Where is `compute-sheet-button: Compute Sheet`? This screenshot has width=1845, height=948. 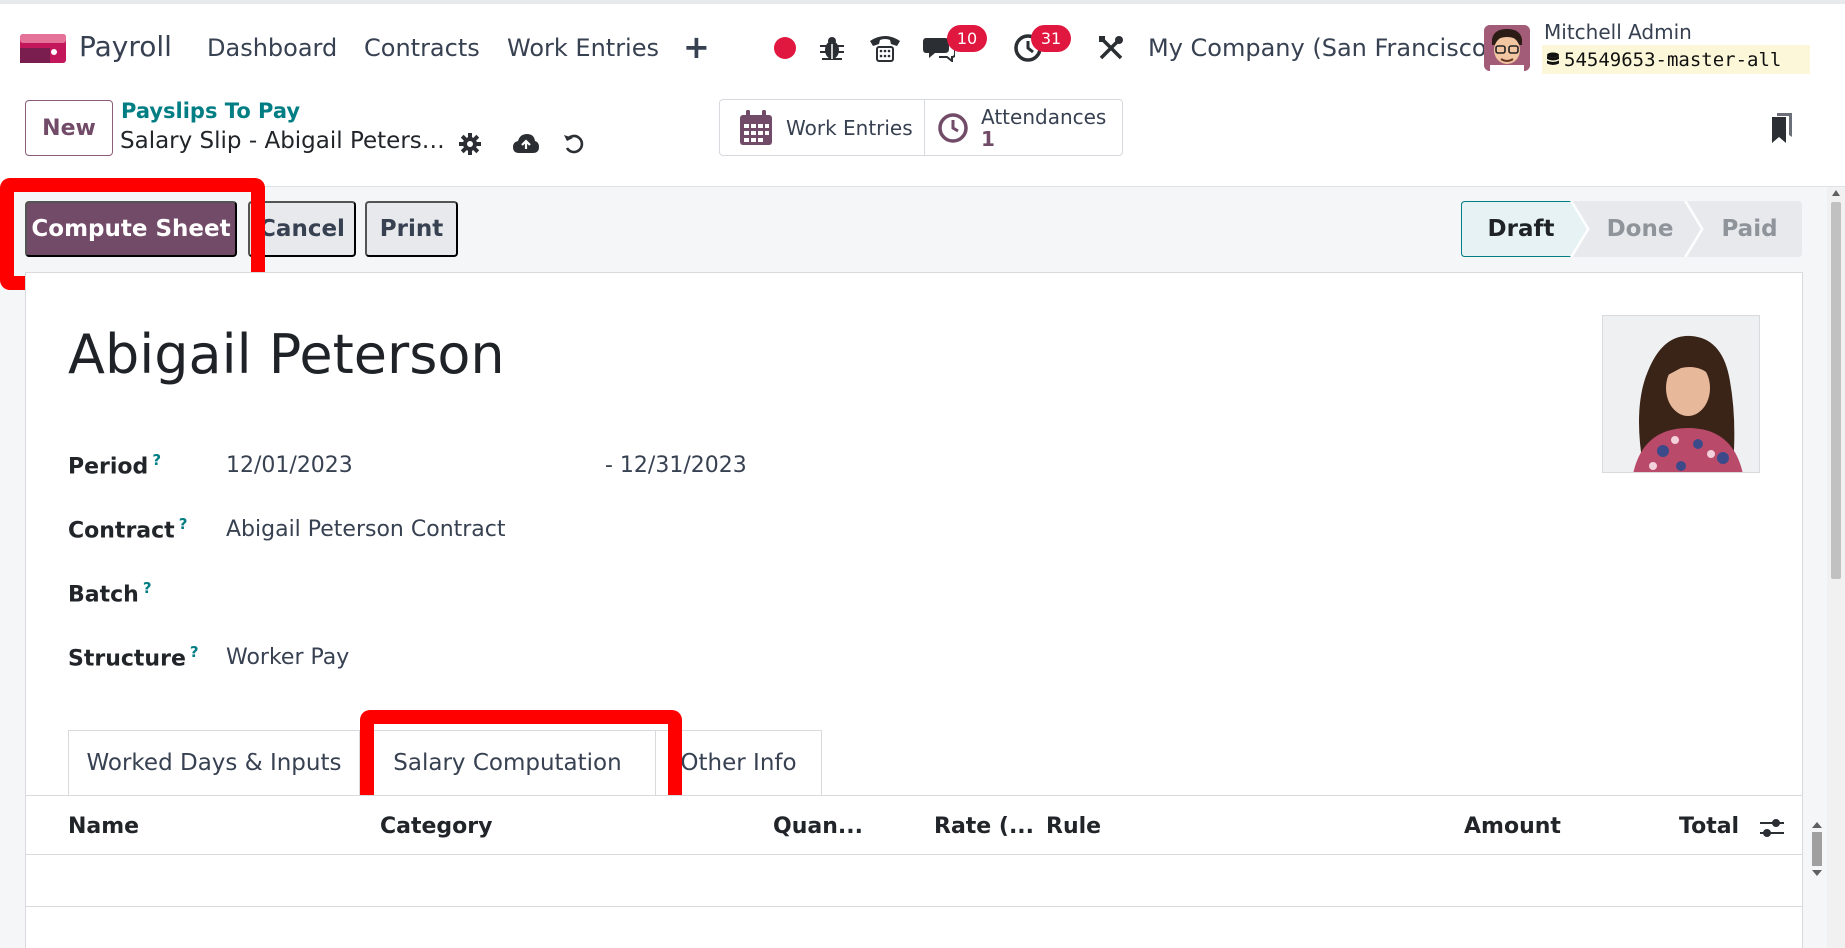 compute-sheet-button: Compute Sheet is located at coordinates (131, 229).